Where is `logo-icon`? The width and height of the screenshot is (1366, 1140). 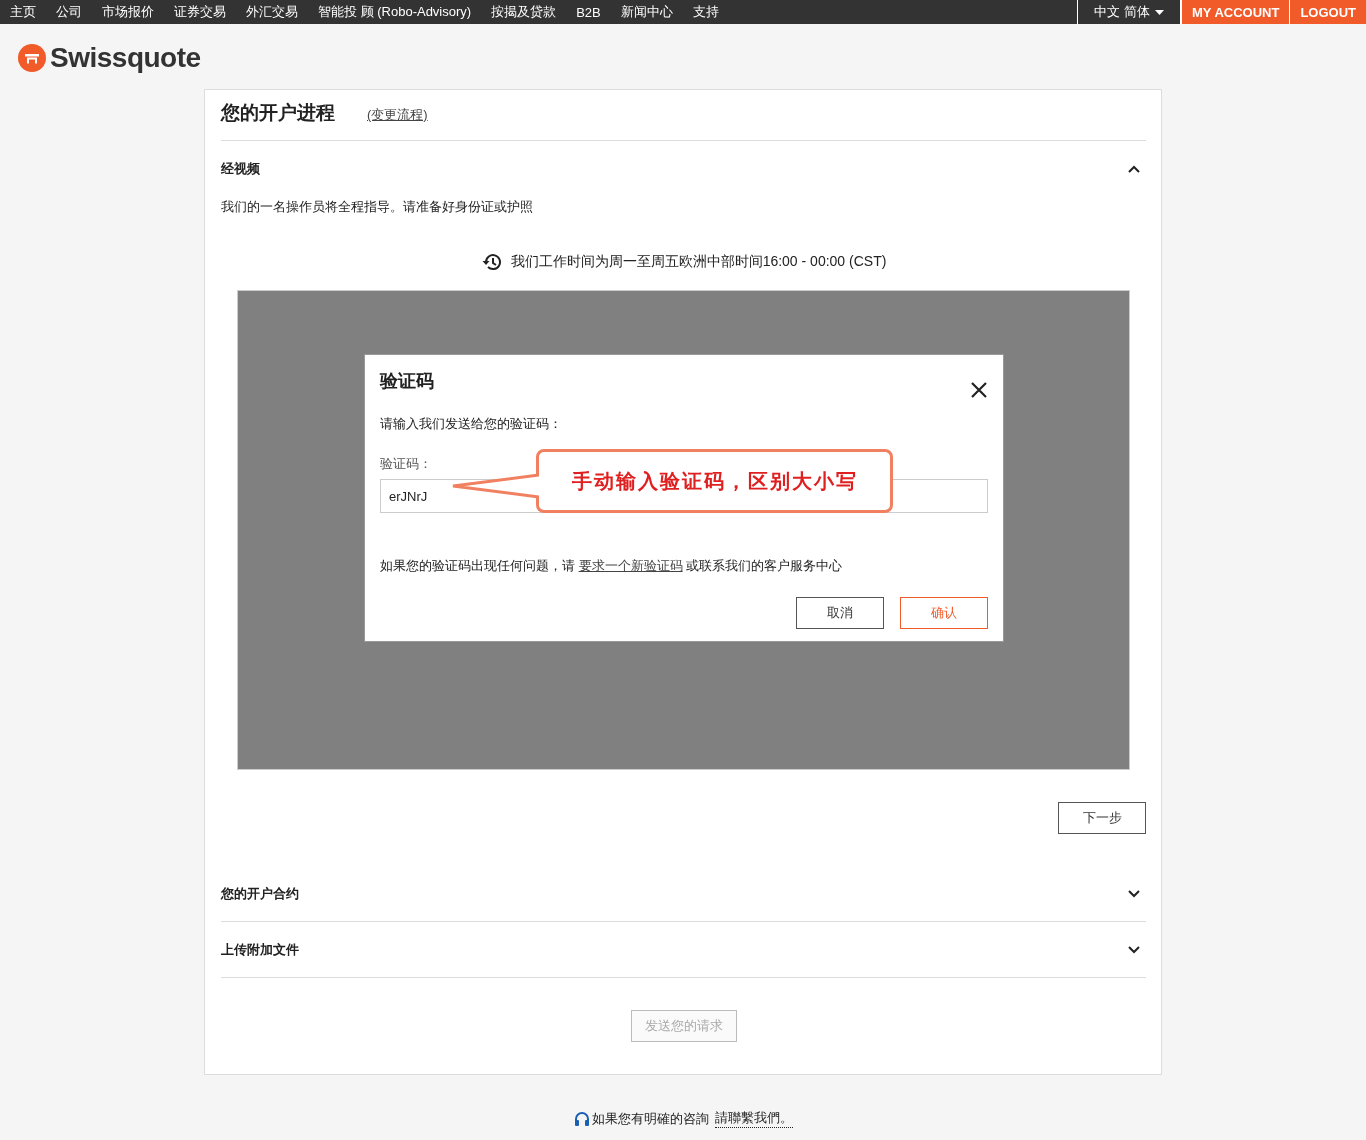 logo-icon is located at coordinates (32, 58).